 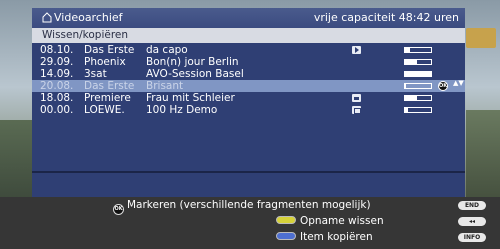 I want to click on film-icon, so click(x=356, y=110).